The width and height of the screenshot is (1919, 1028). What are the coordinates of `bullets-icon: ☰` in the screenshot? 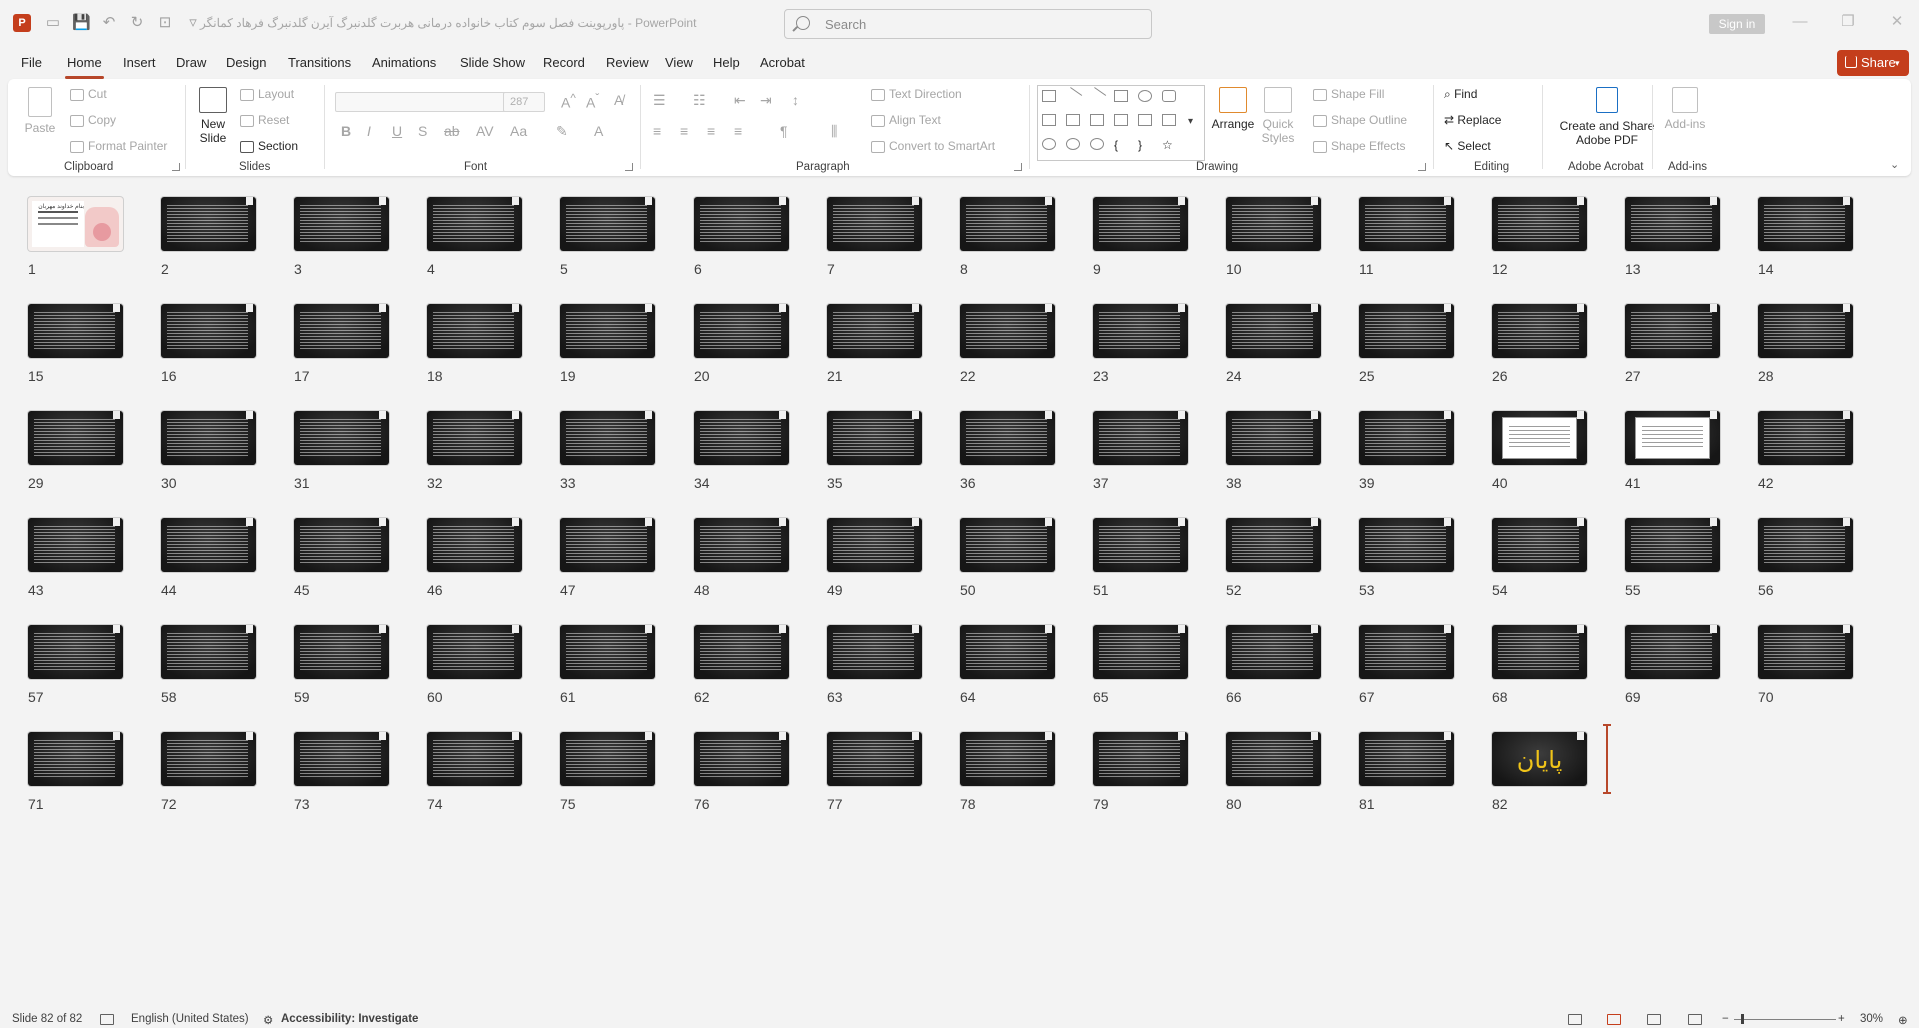 It's located at (659, 100).